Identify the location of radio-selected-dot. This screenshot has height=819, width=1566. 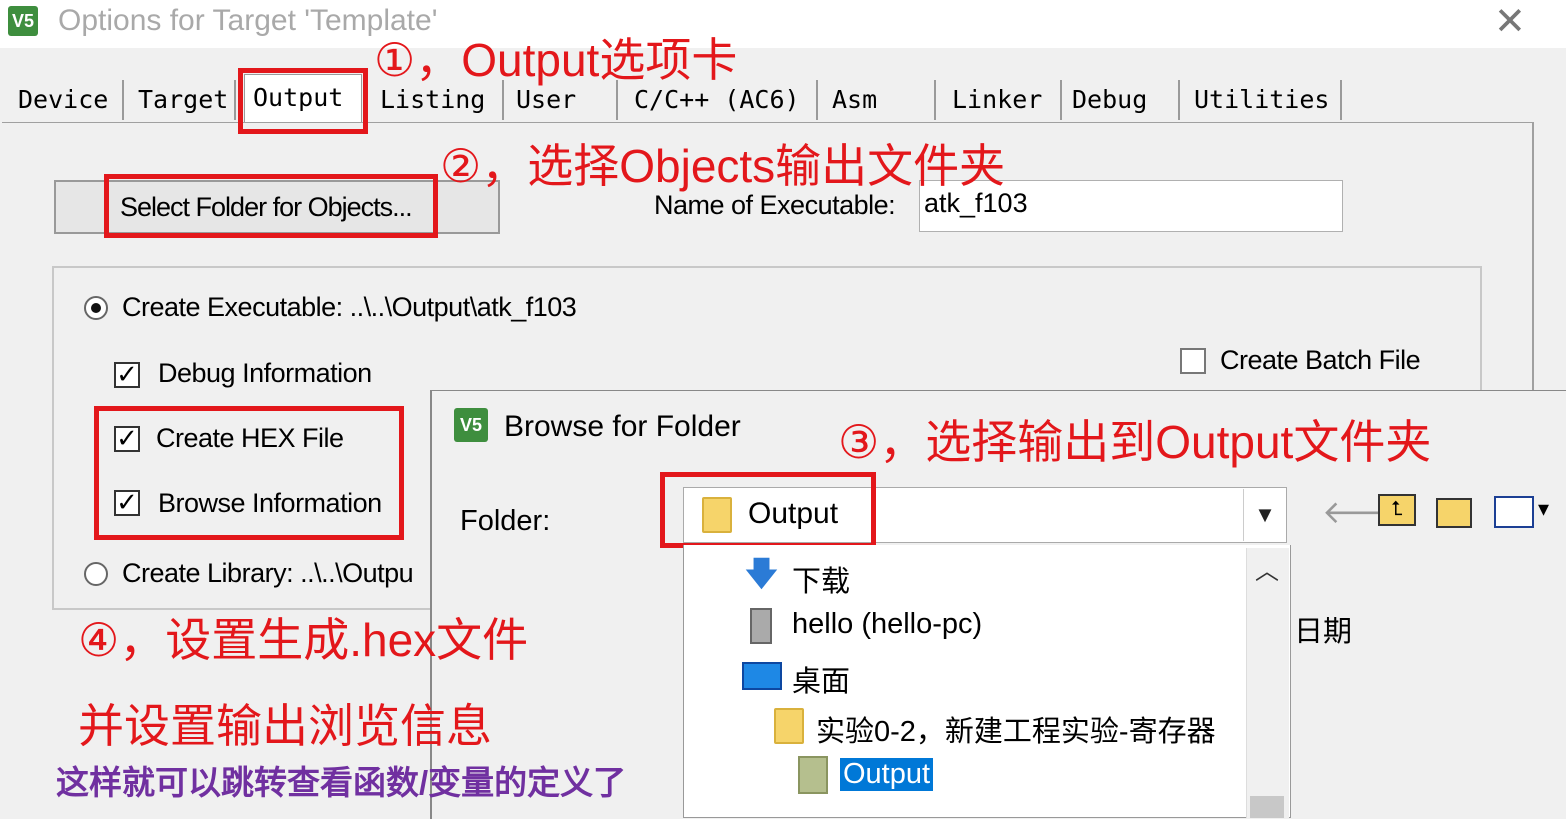
(96, 308).